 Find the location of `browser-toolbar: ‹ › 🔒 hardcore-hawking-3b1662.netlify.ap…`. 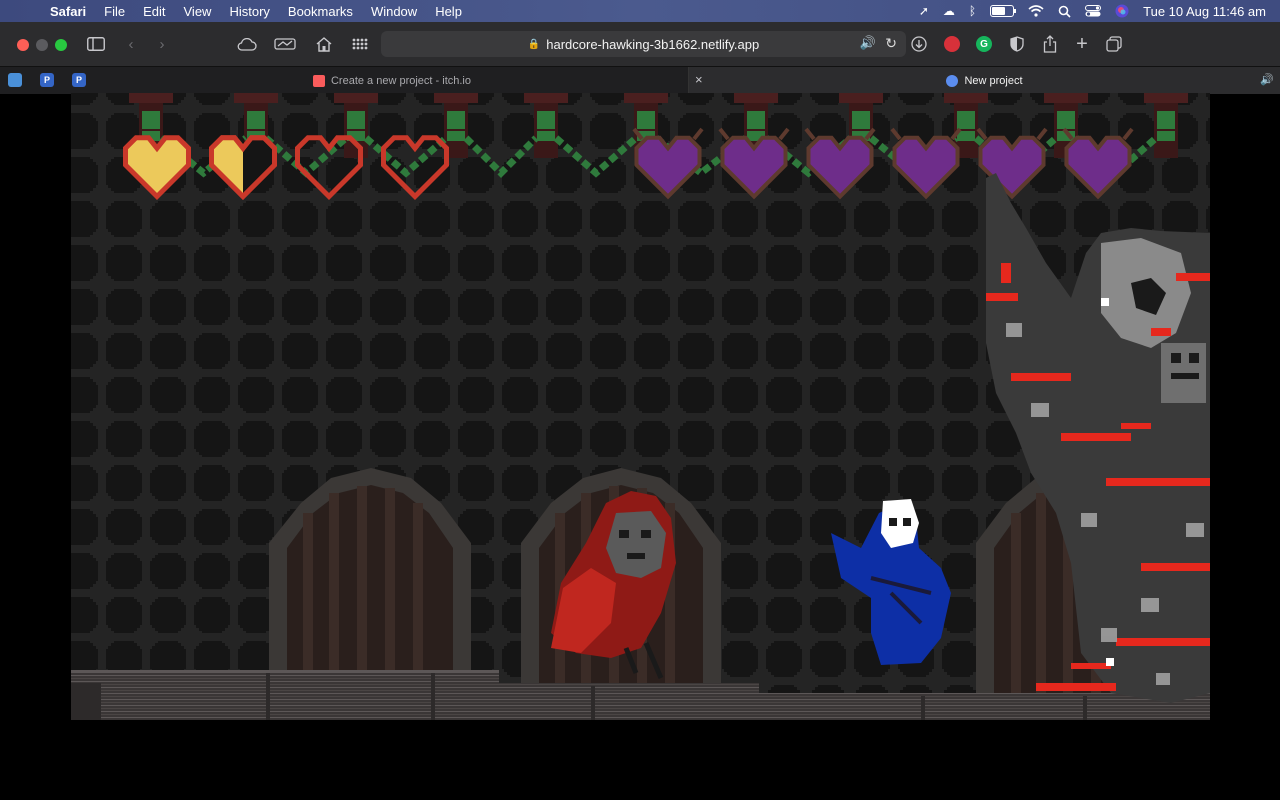

browser-toolbar: ‹ › 🔒 hardcore-hawking-3b1662.netlify.ap… is located at coordinates (640, 44).